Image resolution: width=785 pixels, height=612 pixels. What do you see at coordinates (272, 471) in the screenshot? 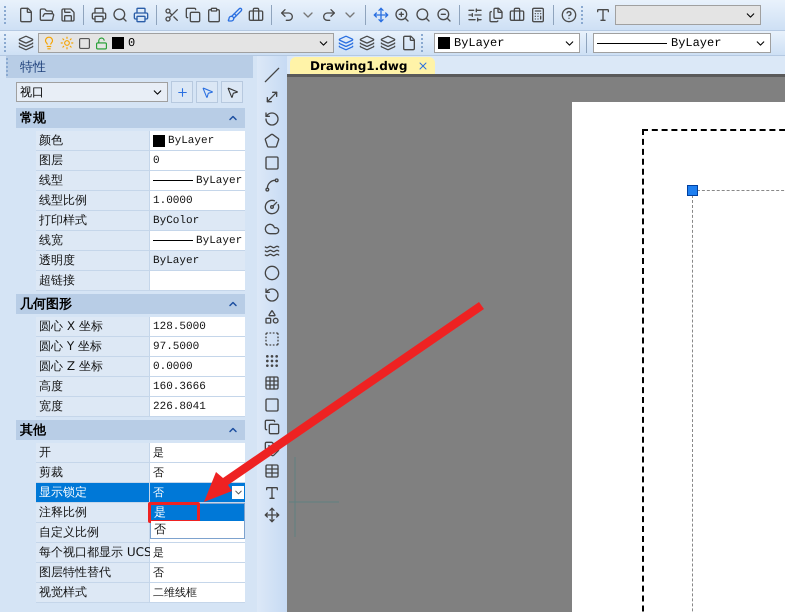
I see `table-icon` at bounding box center [272, 471].